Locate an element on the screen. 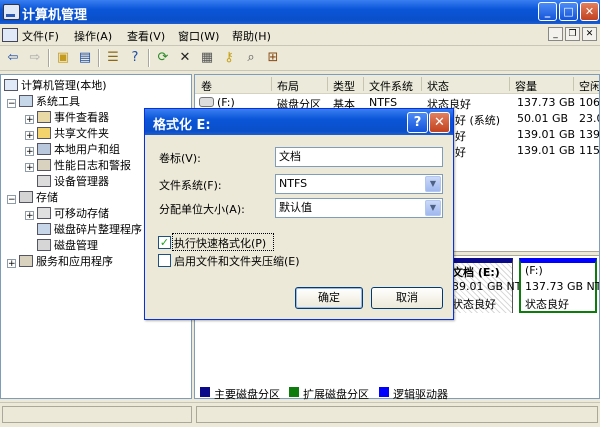 The image size is (600, 427). dialog-help-button: ? is located at coordinates (417, 122).